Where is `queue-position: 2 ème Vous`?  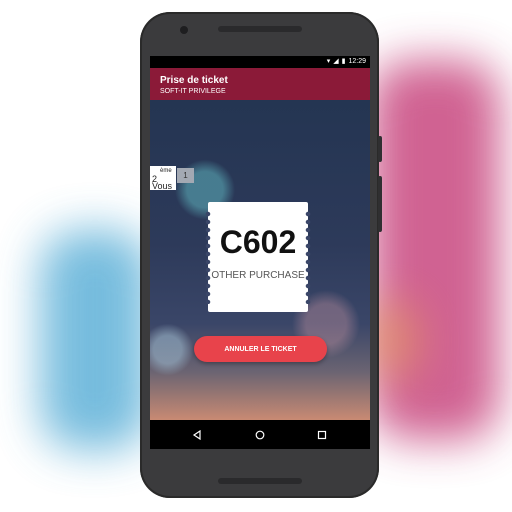
queue-position: 2 ème Vous is located at coordinates (163, 178).